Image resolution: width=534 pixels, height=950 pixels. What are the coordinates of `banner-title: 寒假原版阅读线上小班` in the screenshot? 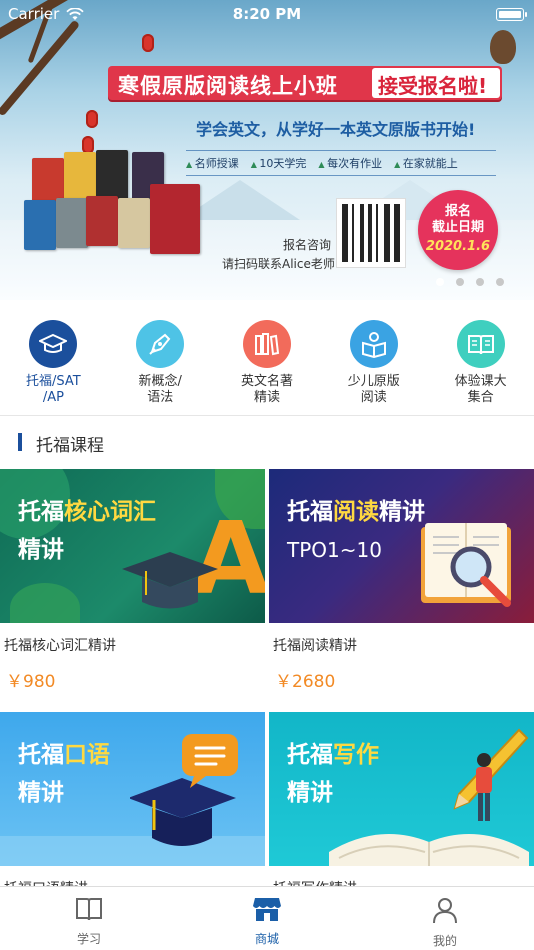 It's located at (228, 86).